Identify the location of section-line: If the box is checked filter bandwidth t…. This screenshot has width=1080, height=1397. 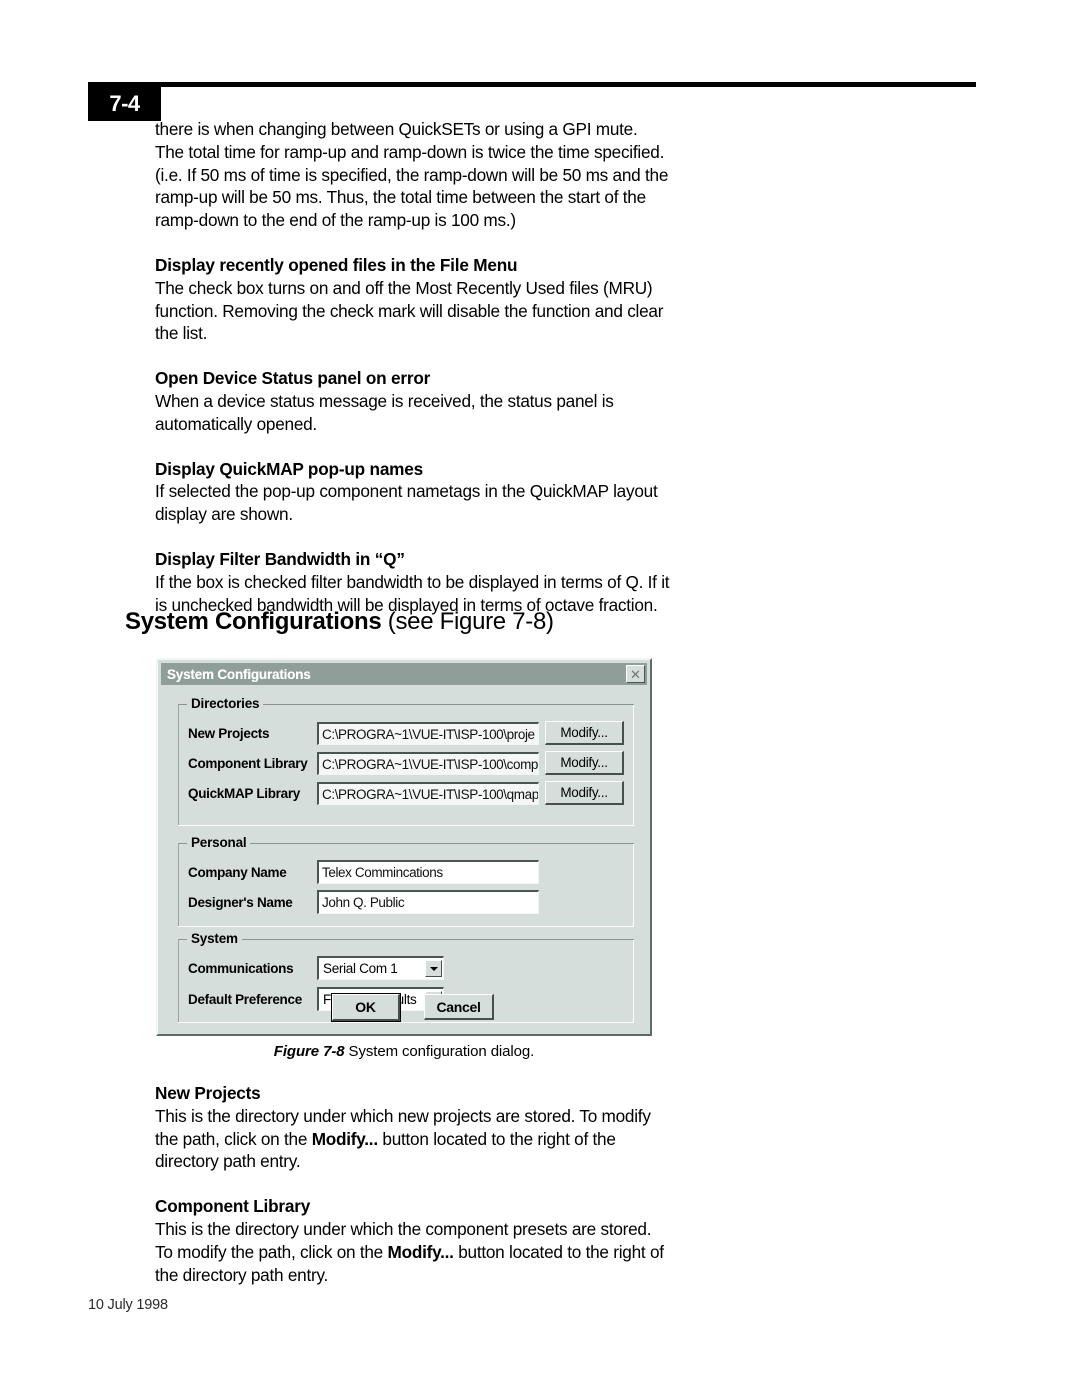
(412, 581).